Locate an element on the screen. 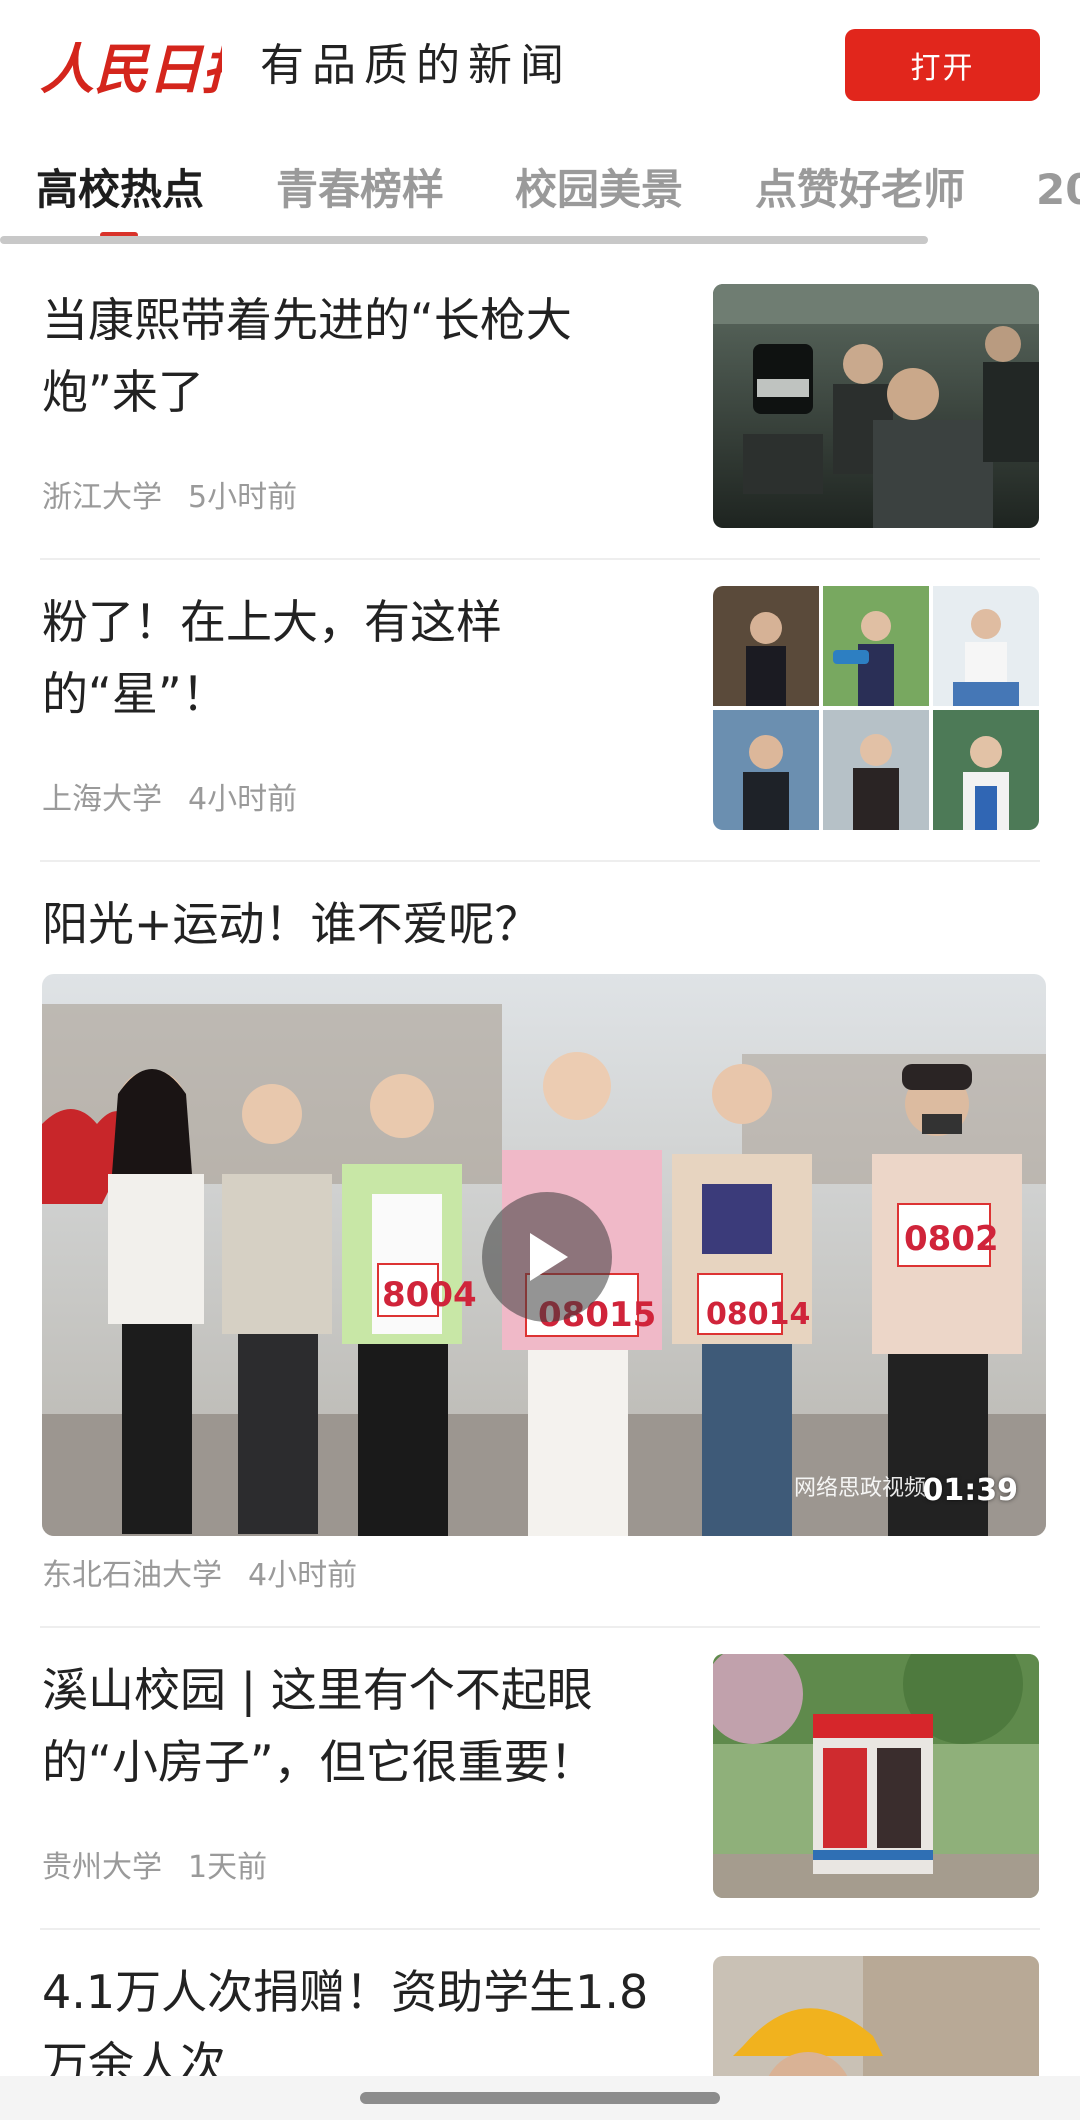 Image resolution: width=1080 pixels, height=2120 pixels. article-title: 溪山校园 | 这里有个不起眼的“小房子”，但它很重要！ is located at coordinates (357, 1726).